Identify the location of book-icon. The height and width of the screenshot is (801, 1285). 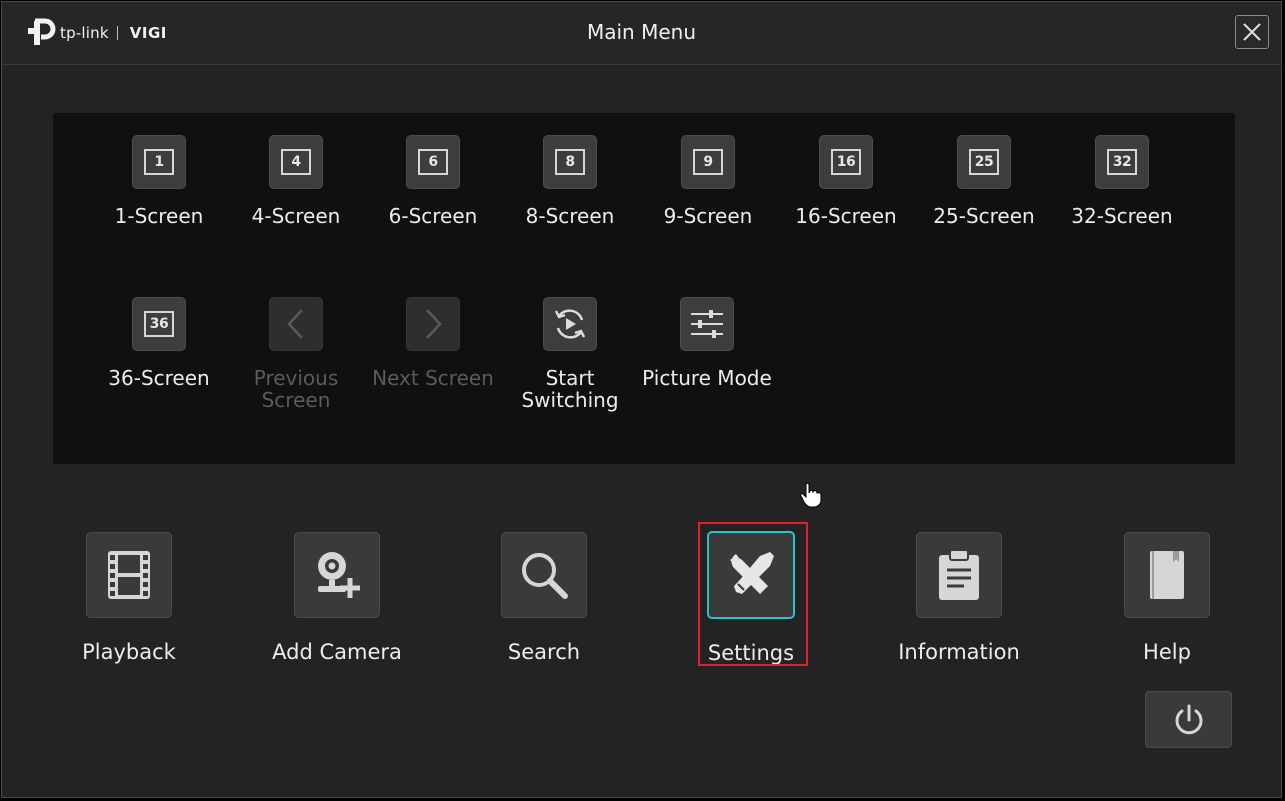
(1167, 575).